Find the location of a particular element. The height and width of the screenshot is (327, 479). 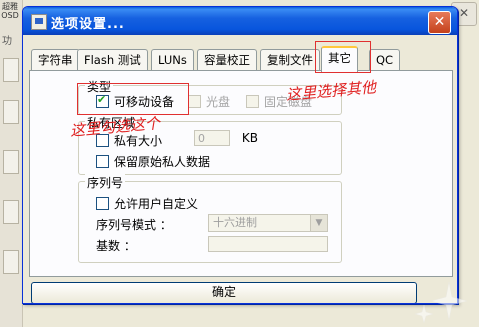

tab-copy-files: 复制文件 is located at coordinates (290, 59).